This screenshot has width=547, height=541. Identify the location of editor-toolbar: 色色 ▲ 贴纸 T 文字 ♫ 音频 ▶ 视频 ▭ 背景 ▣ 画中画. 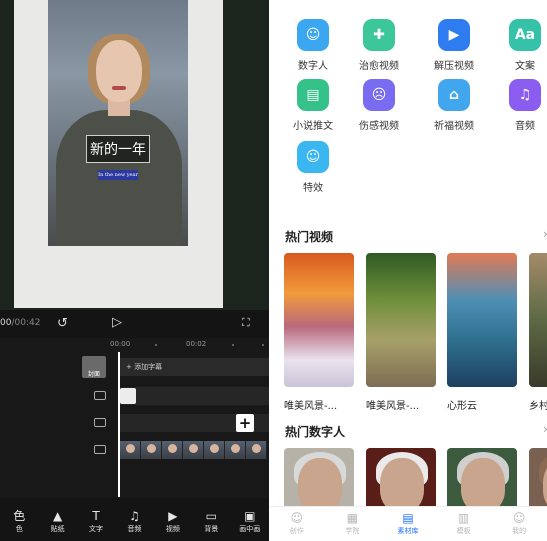
(134, 521).